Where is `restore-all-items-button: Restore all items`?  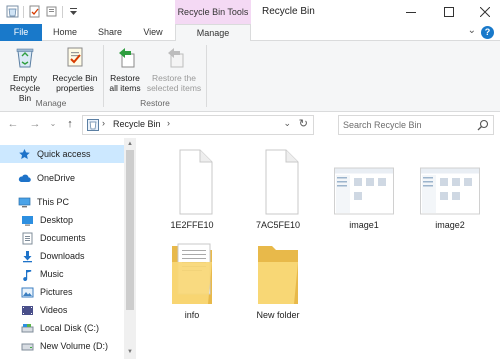
restore-all-items-button: Restore all items is located at coordinates (125, 69).